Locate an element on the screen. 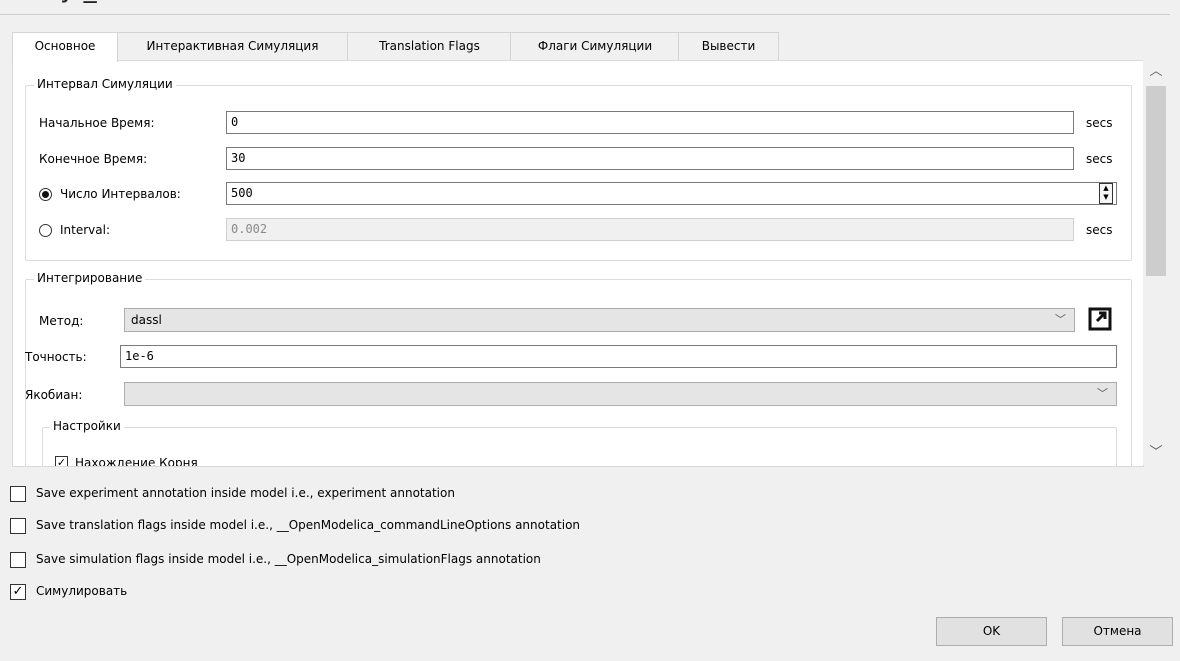  spin-up-icon: ▲ is located at coordinates (1106, 188).